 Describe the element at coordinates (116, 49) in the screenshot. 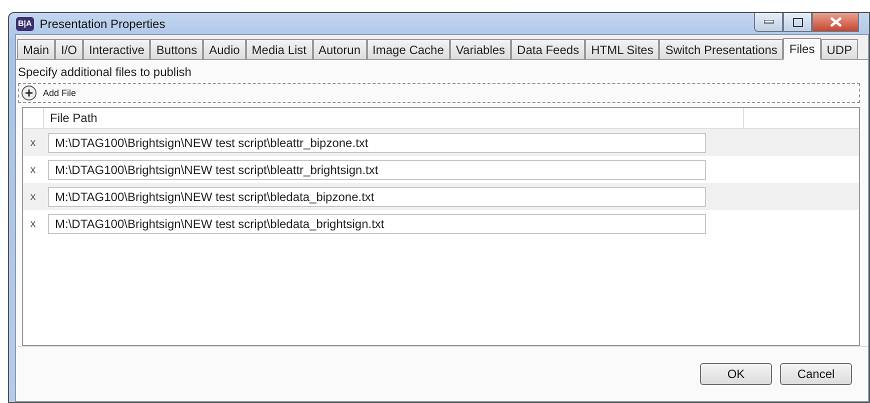

I see `tab: Interactive` at that location.